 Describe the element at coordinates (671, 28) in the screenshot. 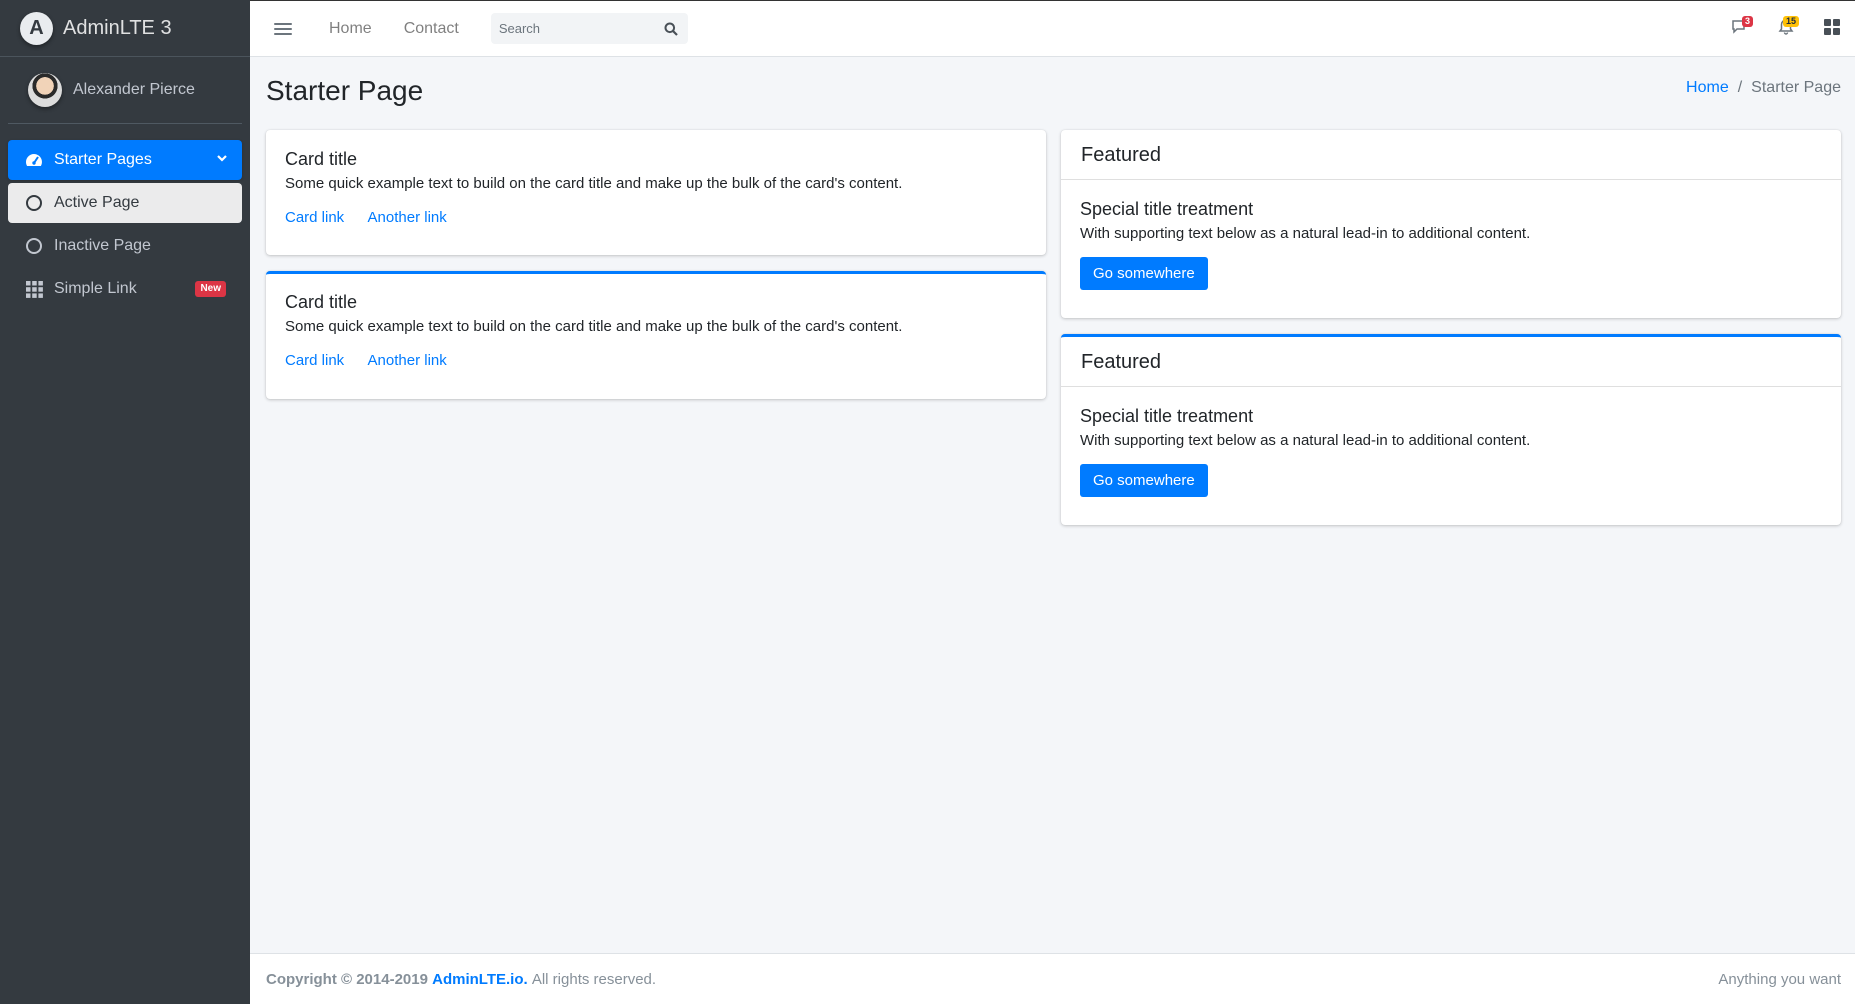

I see `search-icon` at that location.